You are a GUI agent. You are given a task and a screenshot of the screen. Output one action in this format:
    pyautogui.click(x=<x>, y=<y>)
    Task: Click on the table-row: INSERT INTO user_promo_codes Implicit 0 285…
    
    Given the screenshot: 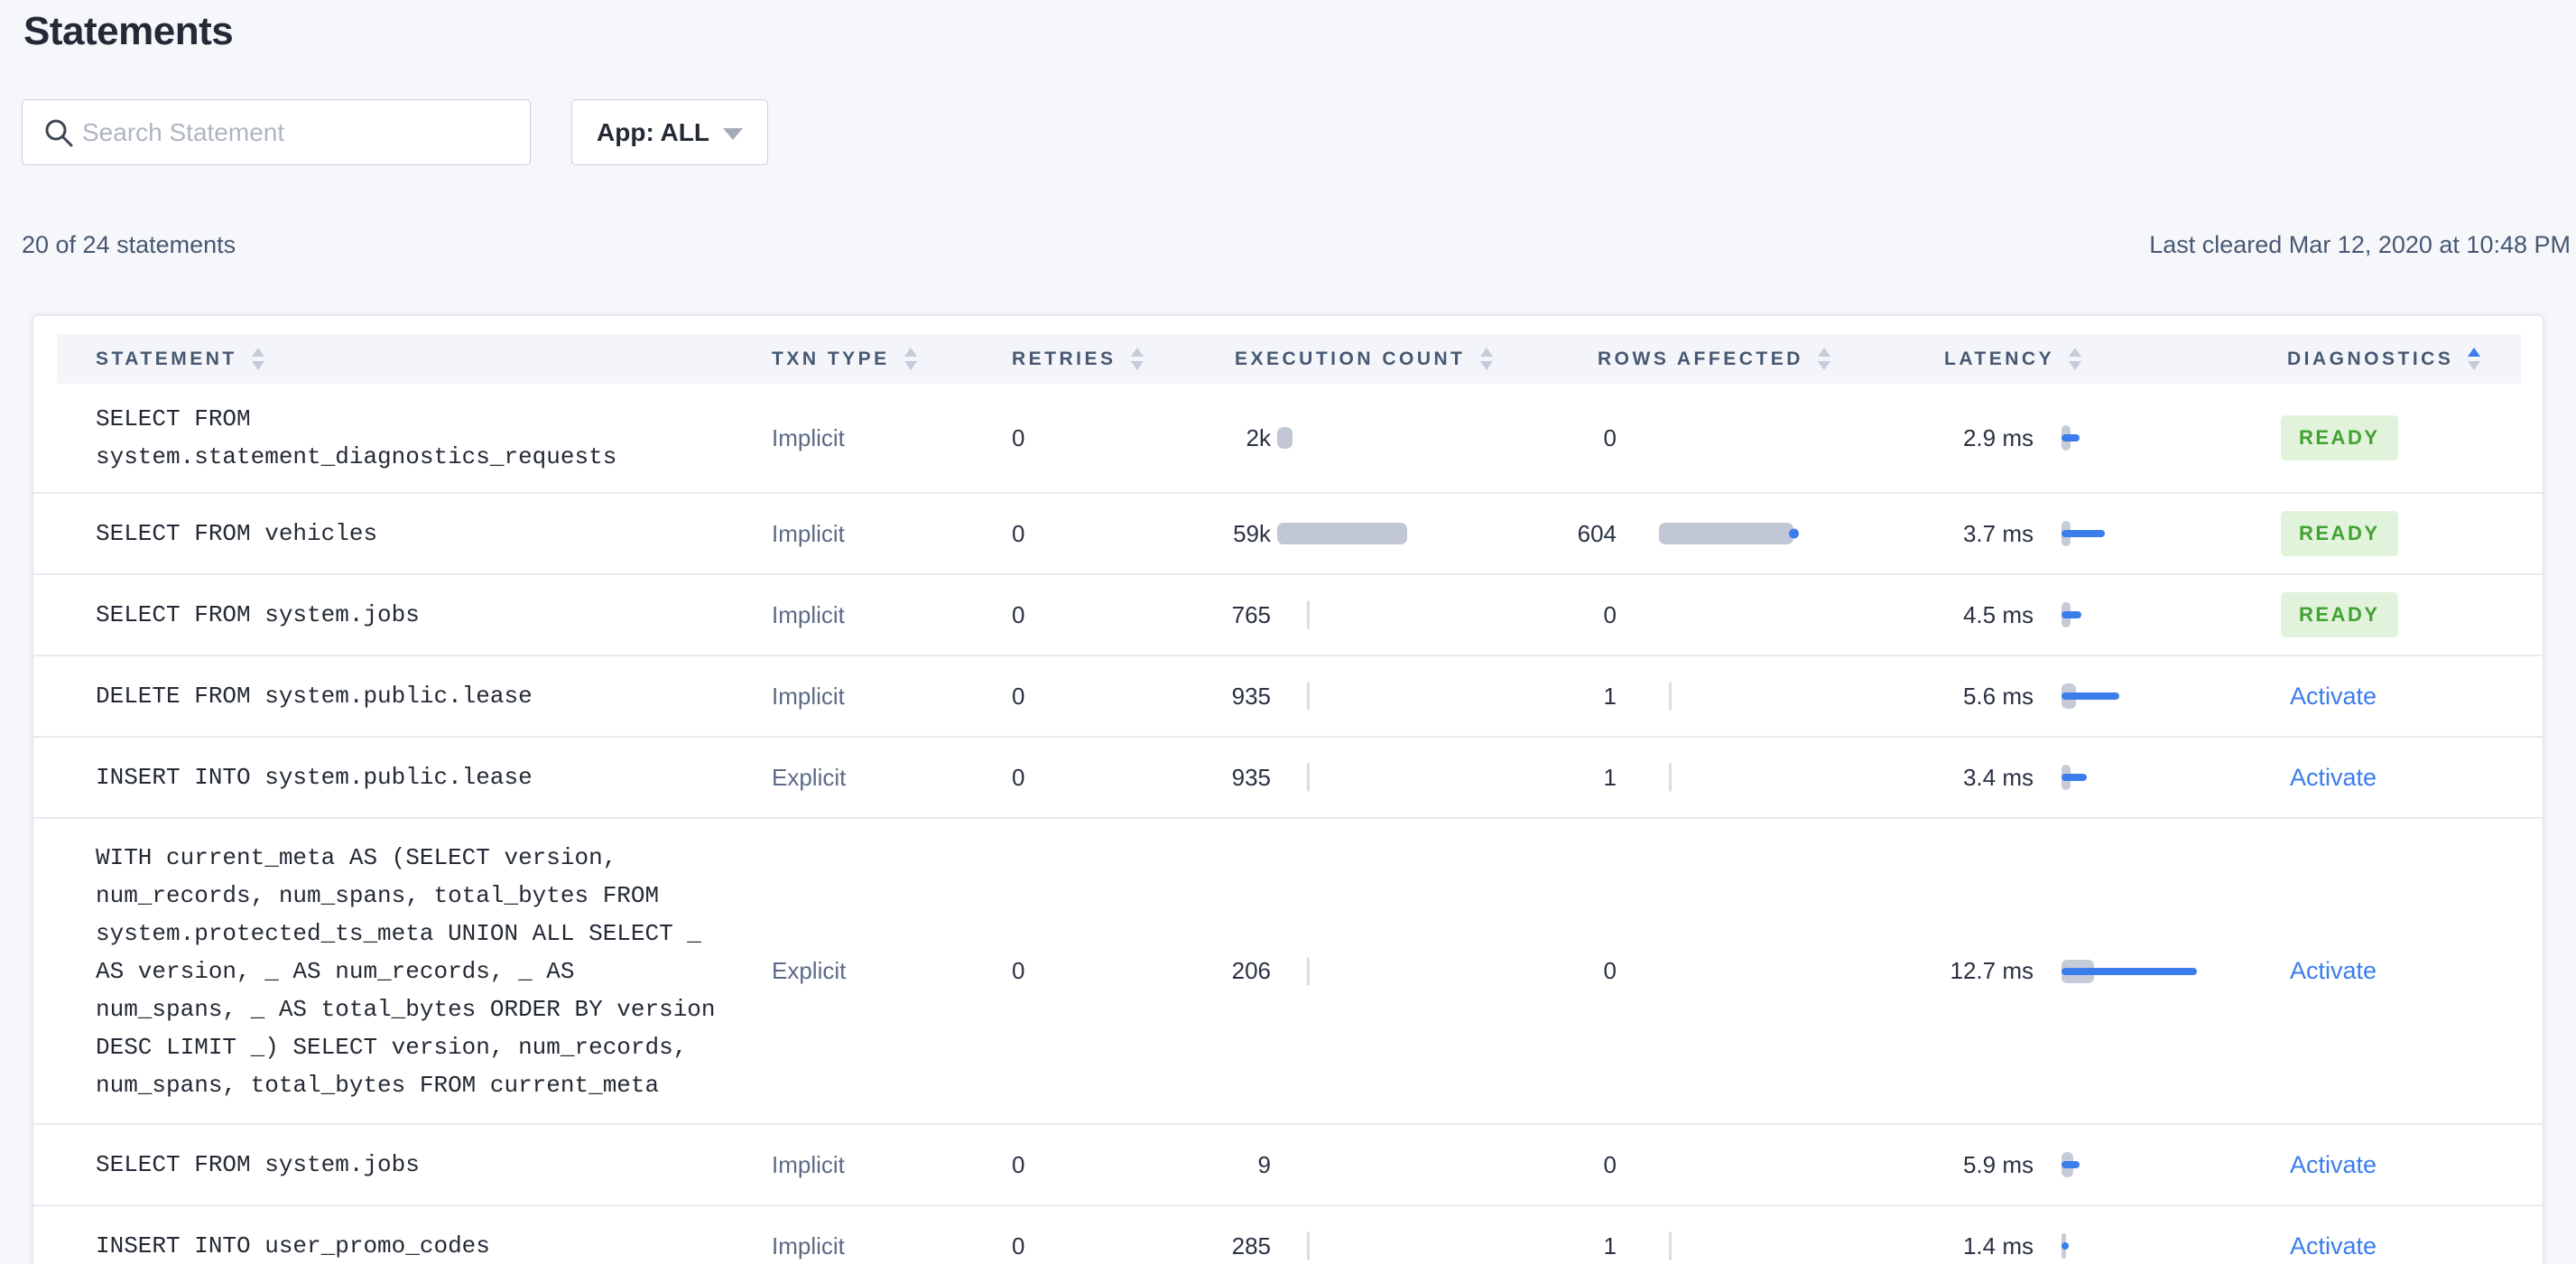 What is the action you would take?
    pyautogui.click(x=1288, y=1235)
    